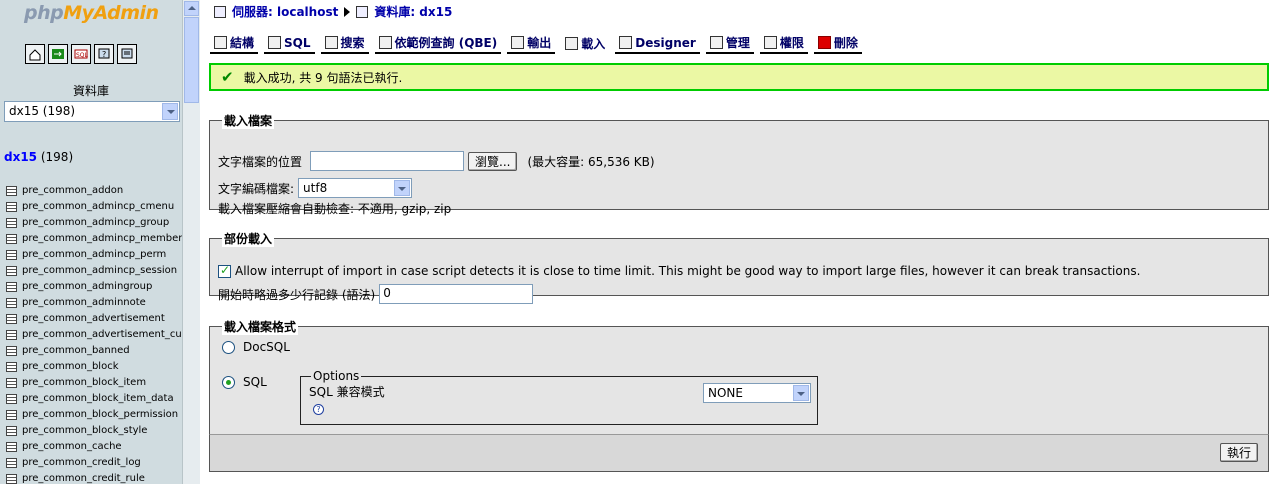  Describe the element at coordinates (72, 447) in the screenshot. I see `table-name: pre_common_cache` at that location.